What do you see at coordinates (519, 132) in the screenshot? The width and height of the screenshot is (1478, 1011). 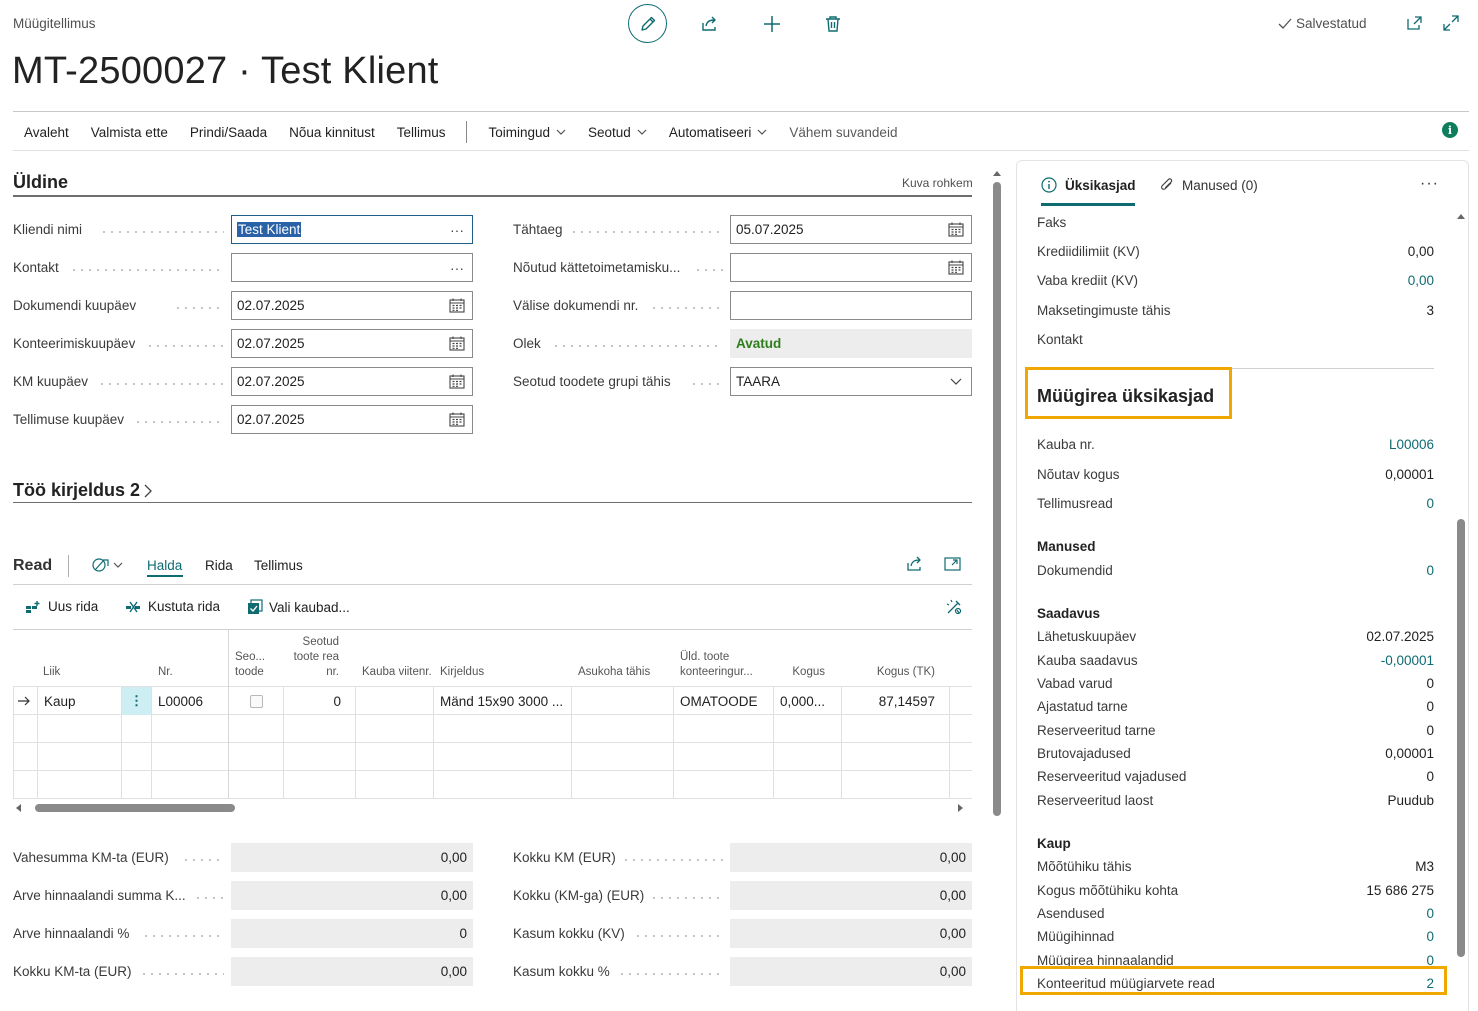 I see `action-label: Toimingud` at bounding box center [519, 132].